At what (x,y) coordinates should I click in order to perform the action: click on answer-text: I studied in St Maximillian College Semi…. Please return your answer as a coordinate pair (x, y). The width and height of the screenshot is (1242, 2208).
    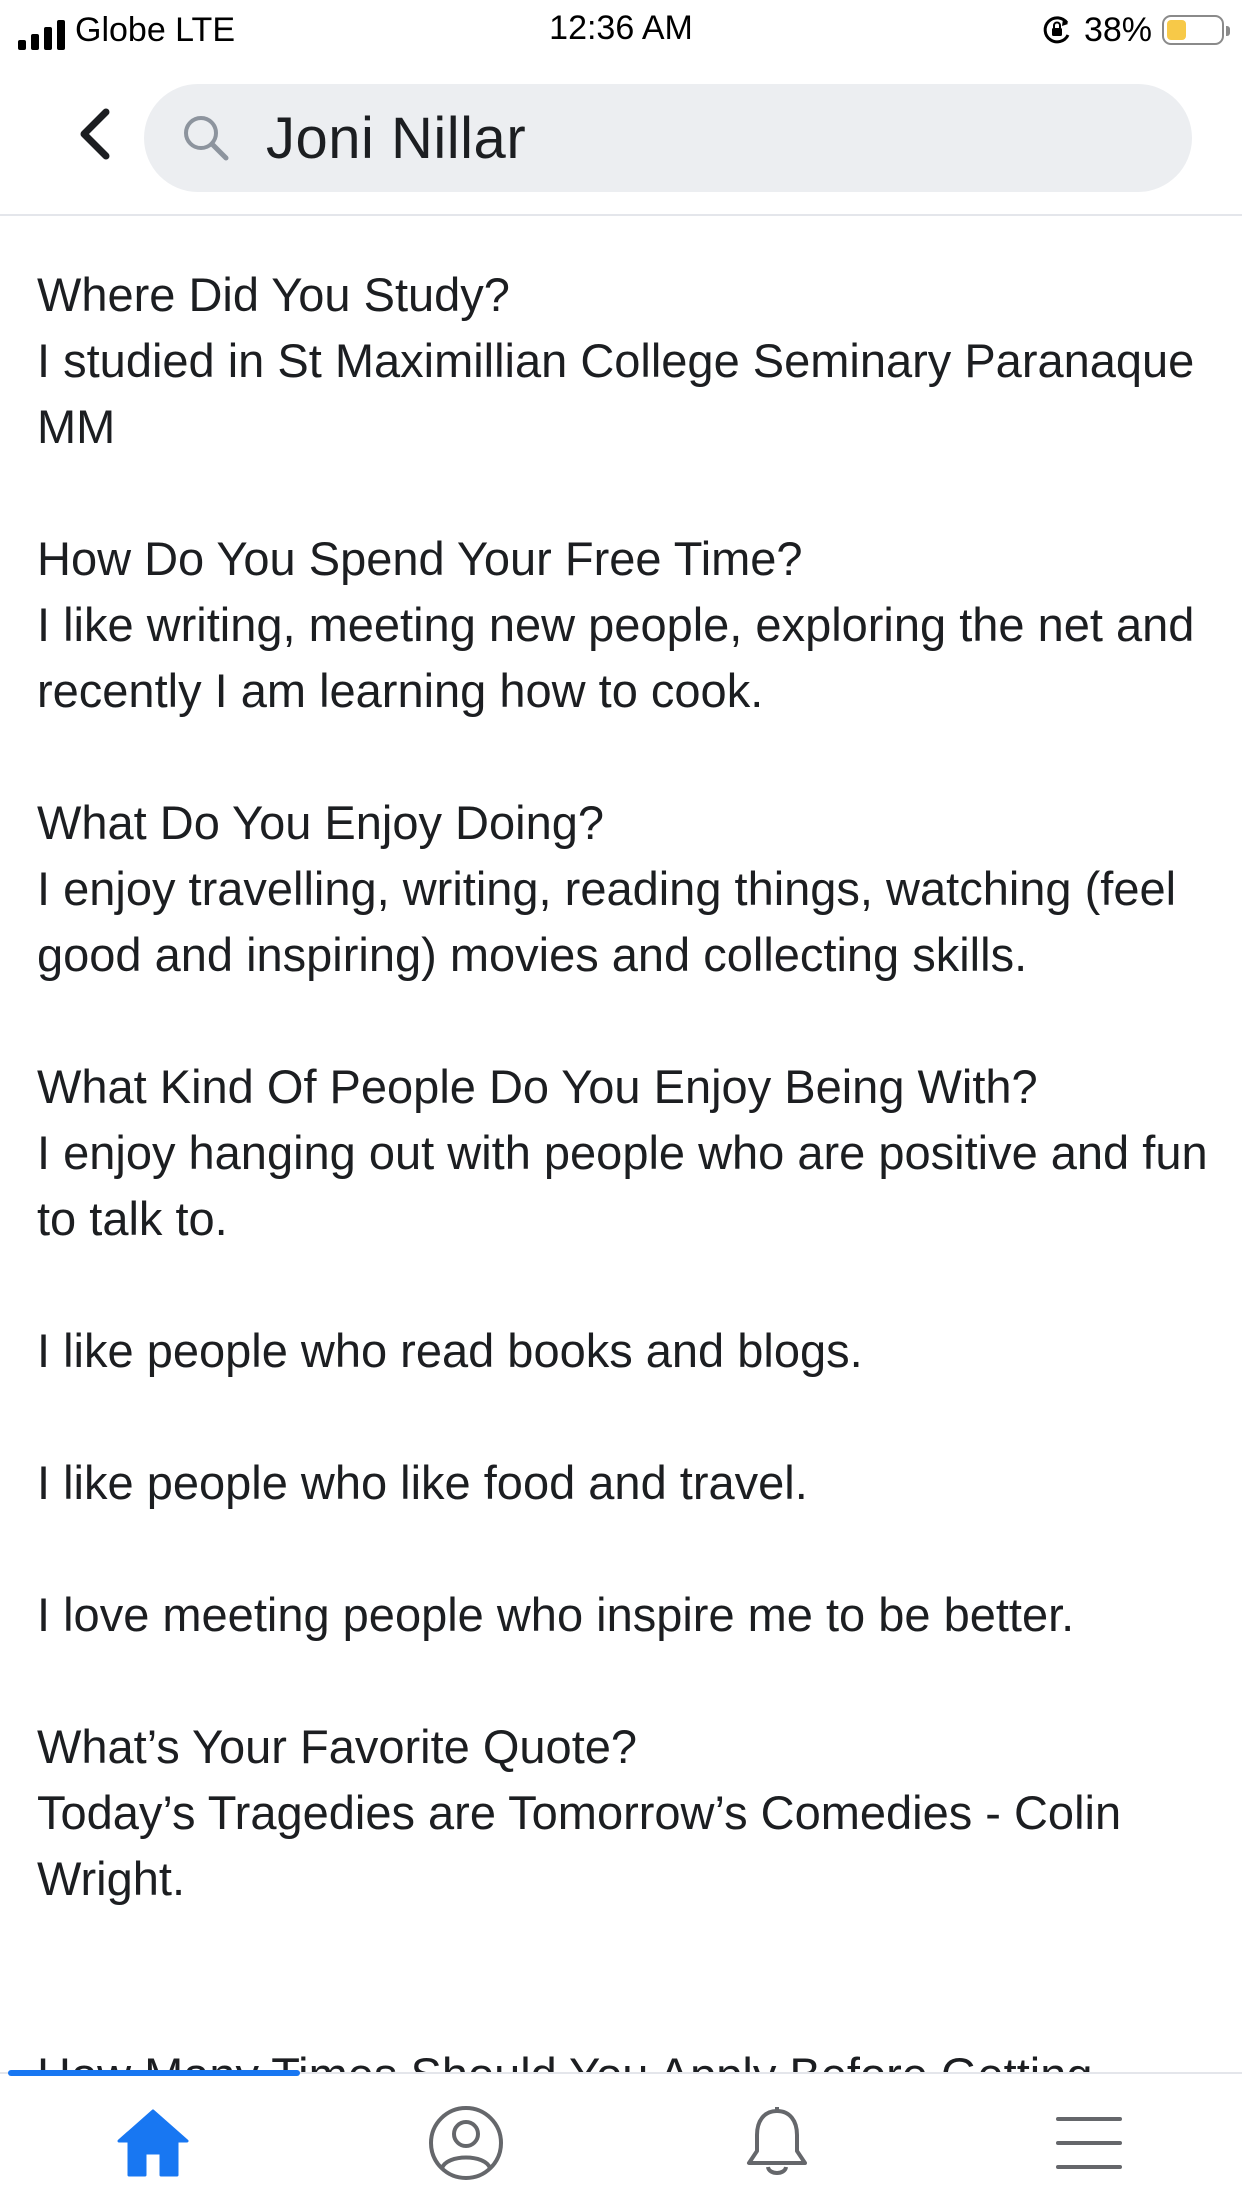
    Looking at the image, I should click on (616, 393).